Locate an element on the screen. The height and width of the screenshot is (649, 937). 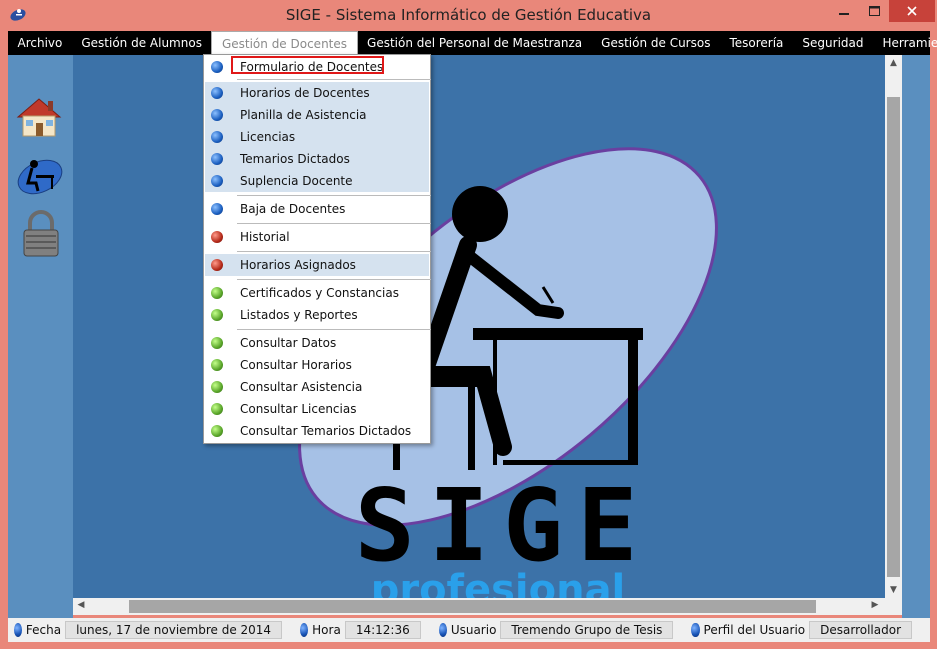
menu-item-consultar-licencias: Consultar Licencias is located at coordinates (317, 409).